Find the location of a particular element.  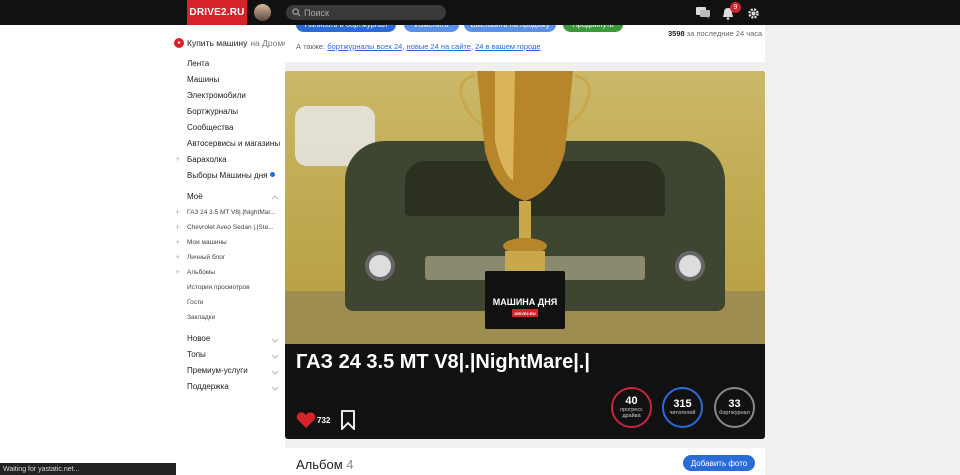

search-icon is located at coordinates (296, 12).